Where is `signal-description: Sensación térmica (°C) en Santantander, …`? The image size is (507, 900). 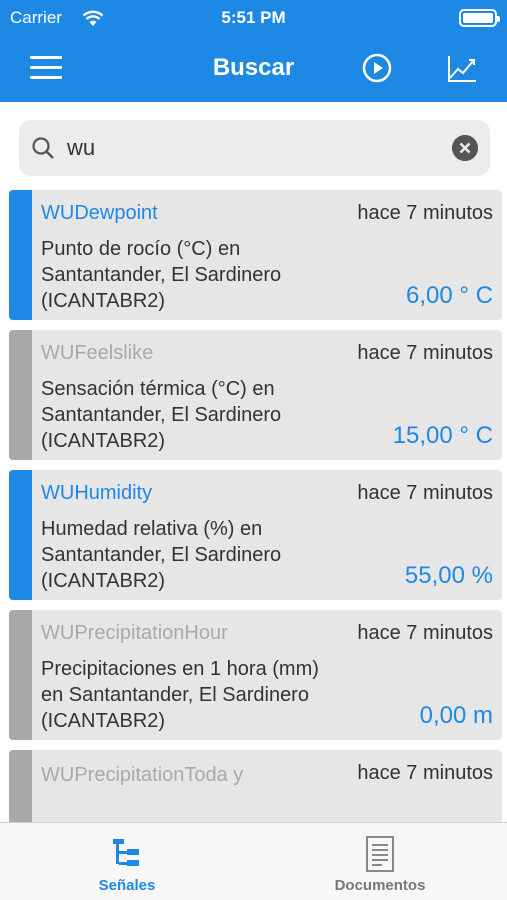 signal-description: Sensación térmica (°C) en Santantander, … is located at coordinates (161, 415).